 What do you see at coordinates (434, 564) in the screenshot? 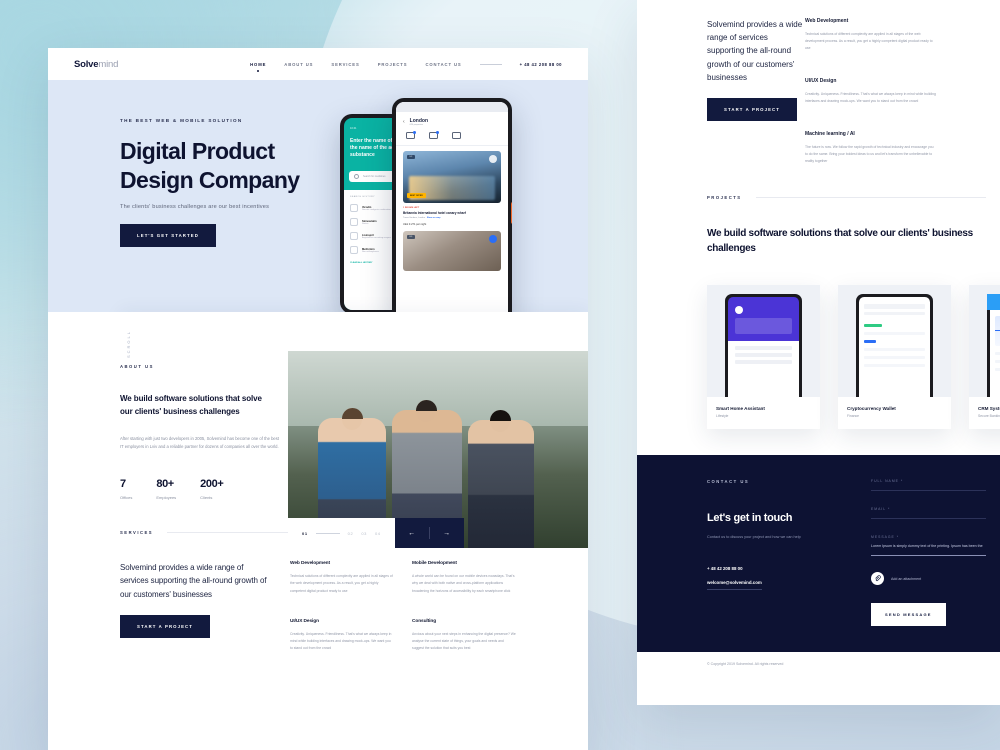
I see `service-title: Mobile Development` at bounding box center [434, 564].